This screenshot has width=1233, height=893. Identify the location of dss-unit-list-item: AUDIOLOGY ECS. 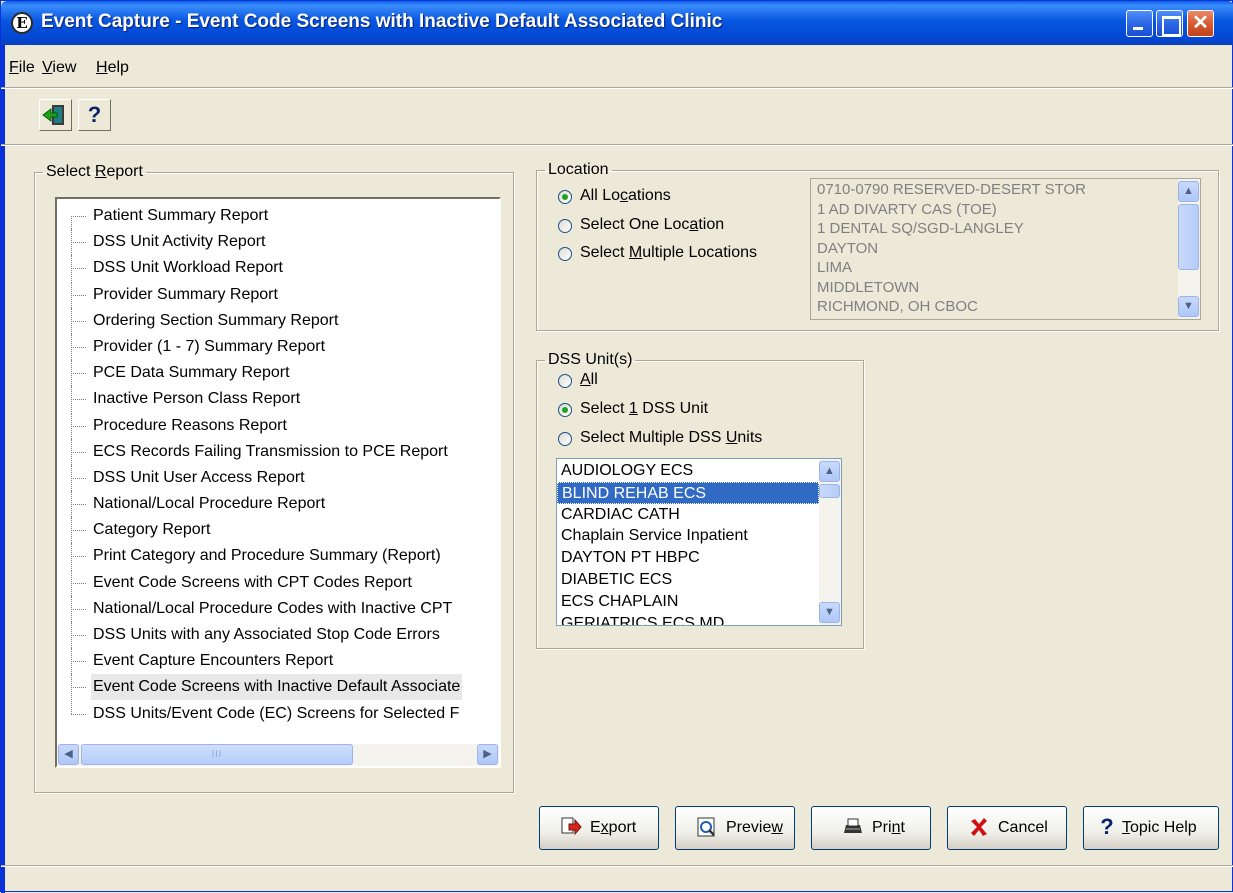
(699, 471).